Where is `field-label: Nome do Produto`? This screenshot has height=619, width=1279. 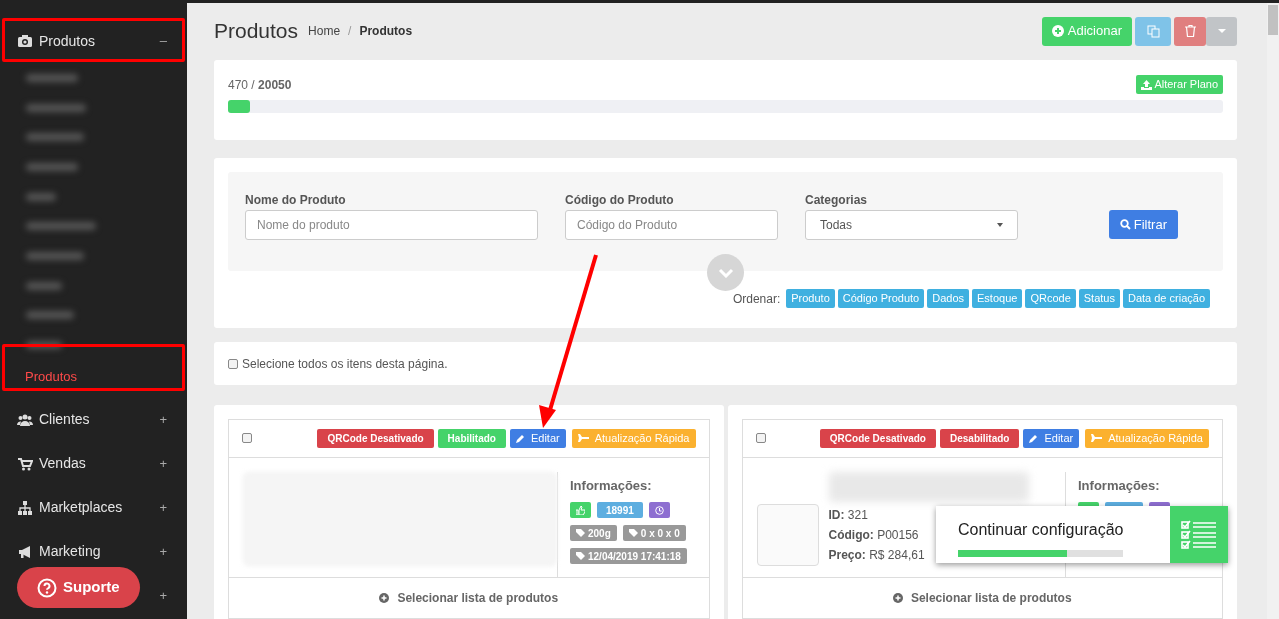
field-label: Nome do Produto is located at coordinates (296, 200).